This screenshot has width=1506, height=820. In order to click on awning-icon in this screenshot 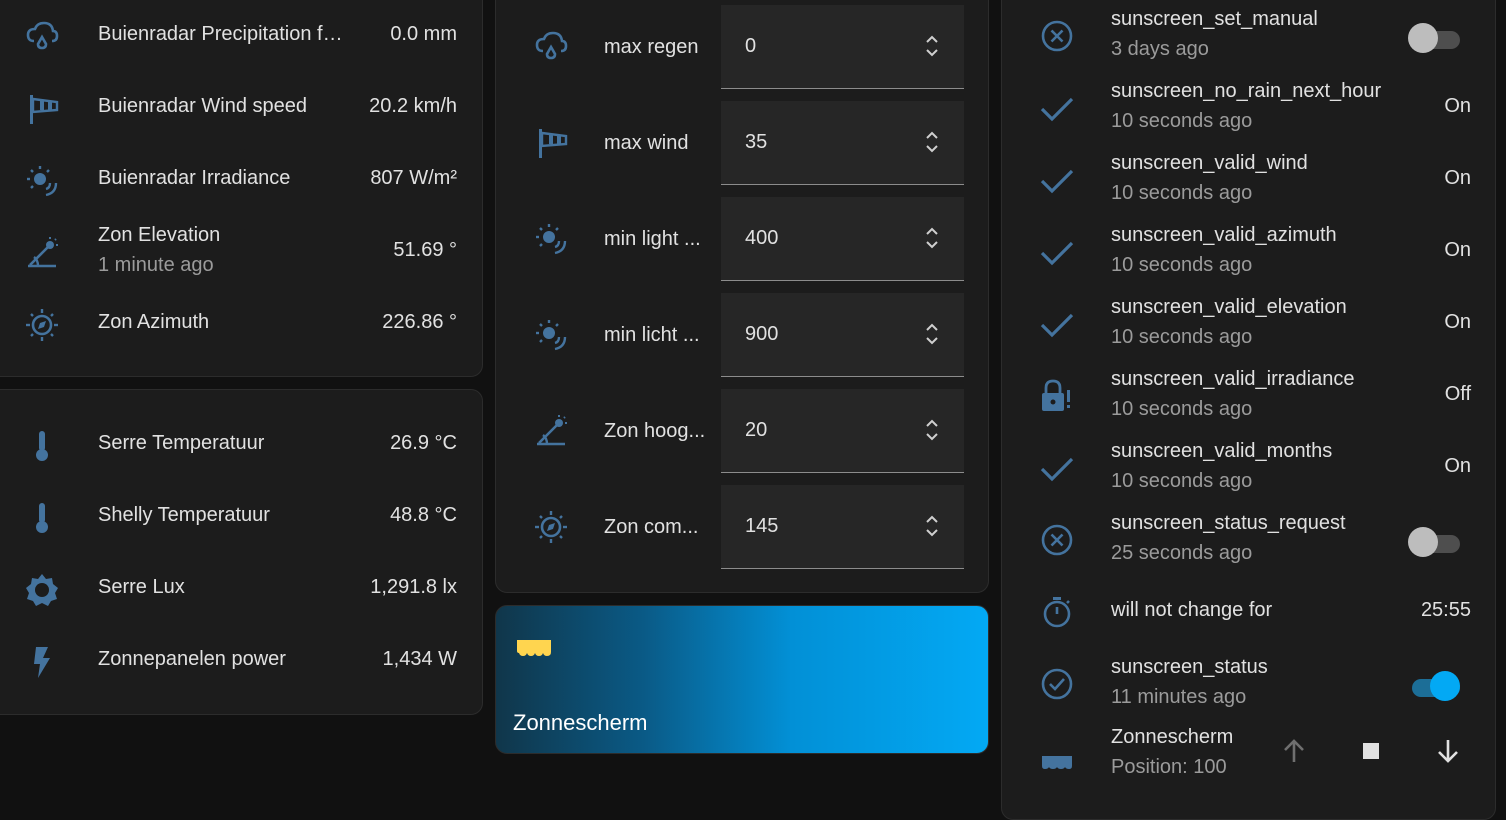, I will do `click(1057, 762)`.